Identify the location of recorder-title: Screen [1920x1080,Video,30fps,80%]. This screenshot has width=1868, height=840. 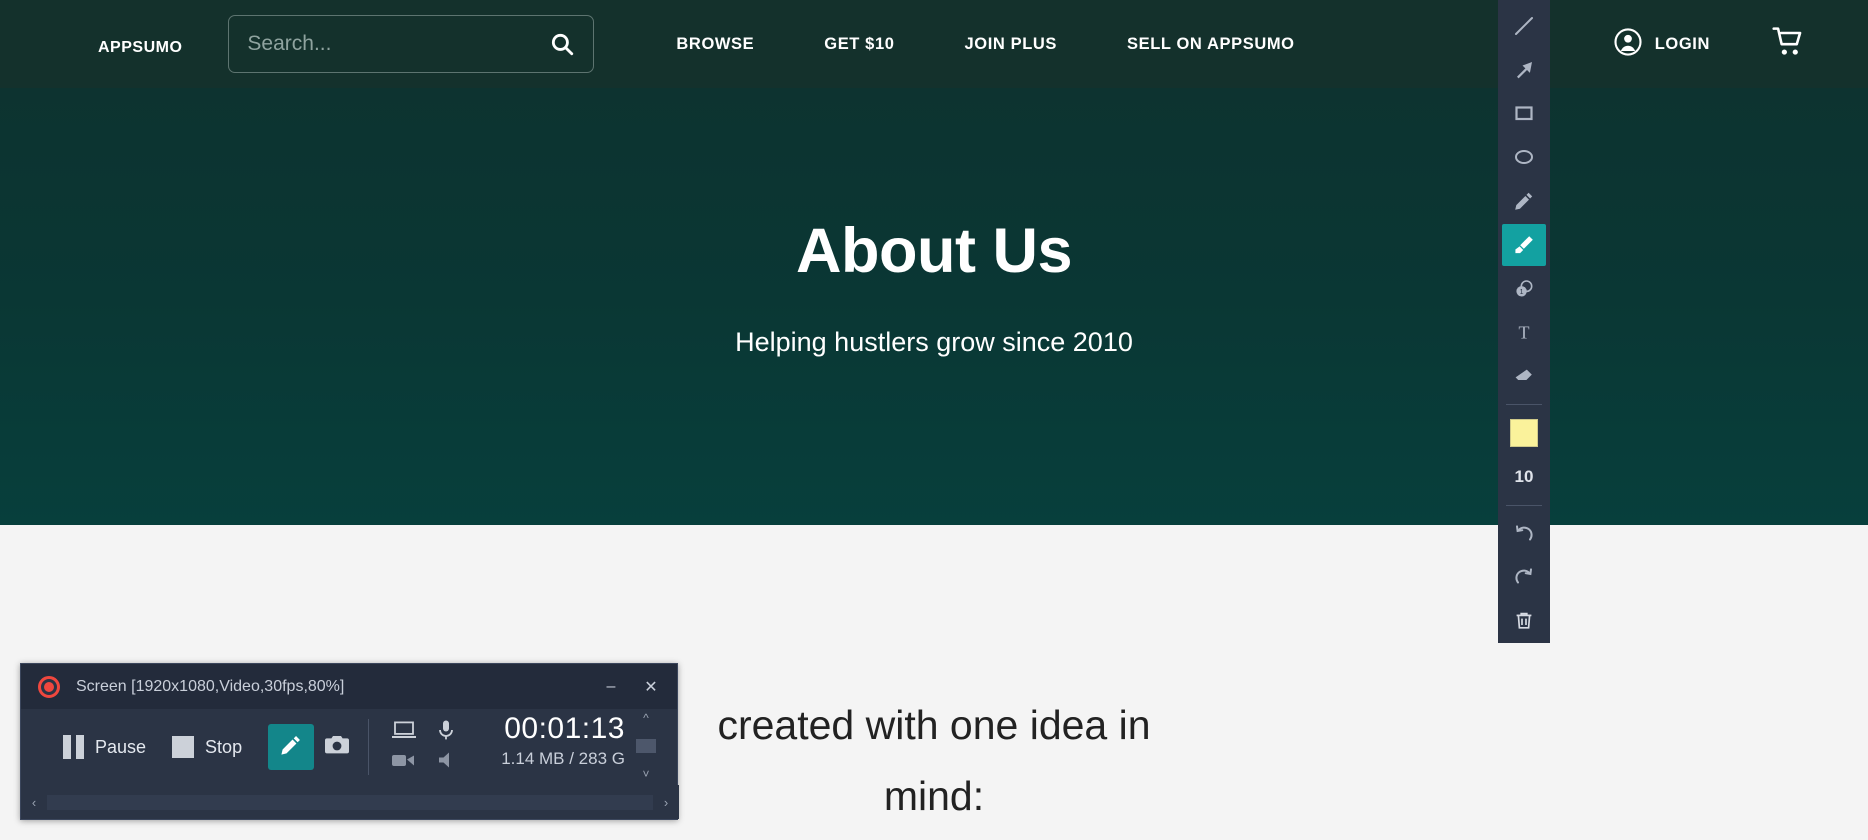
(210, 686).